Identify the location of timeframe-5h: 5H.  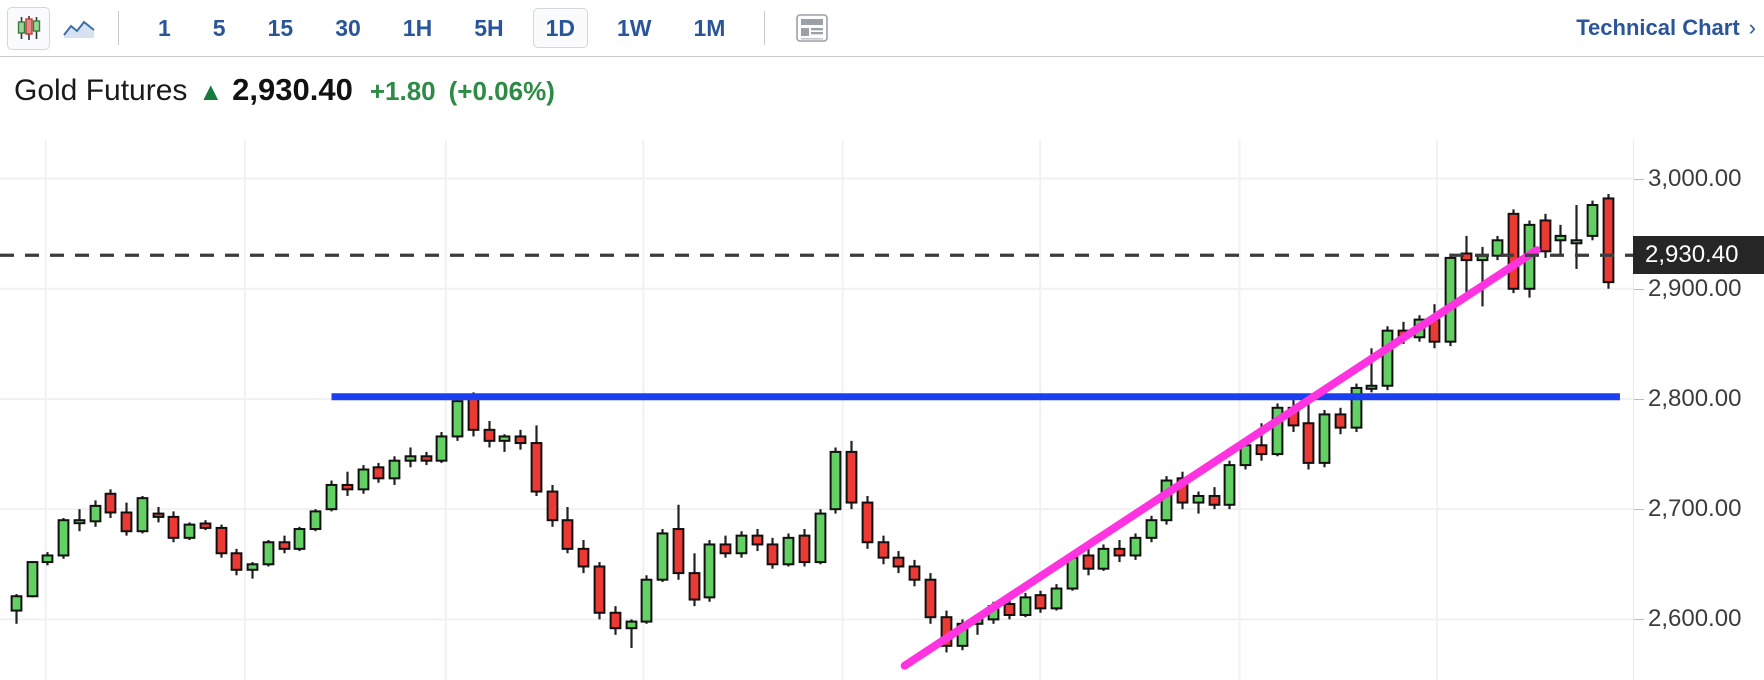
(488, 28).